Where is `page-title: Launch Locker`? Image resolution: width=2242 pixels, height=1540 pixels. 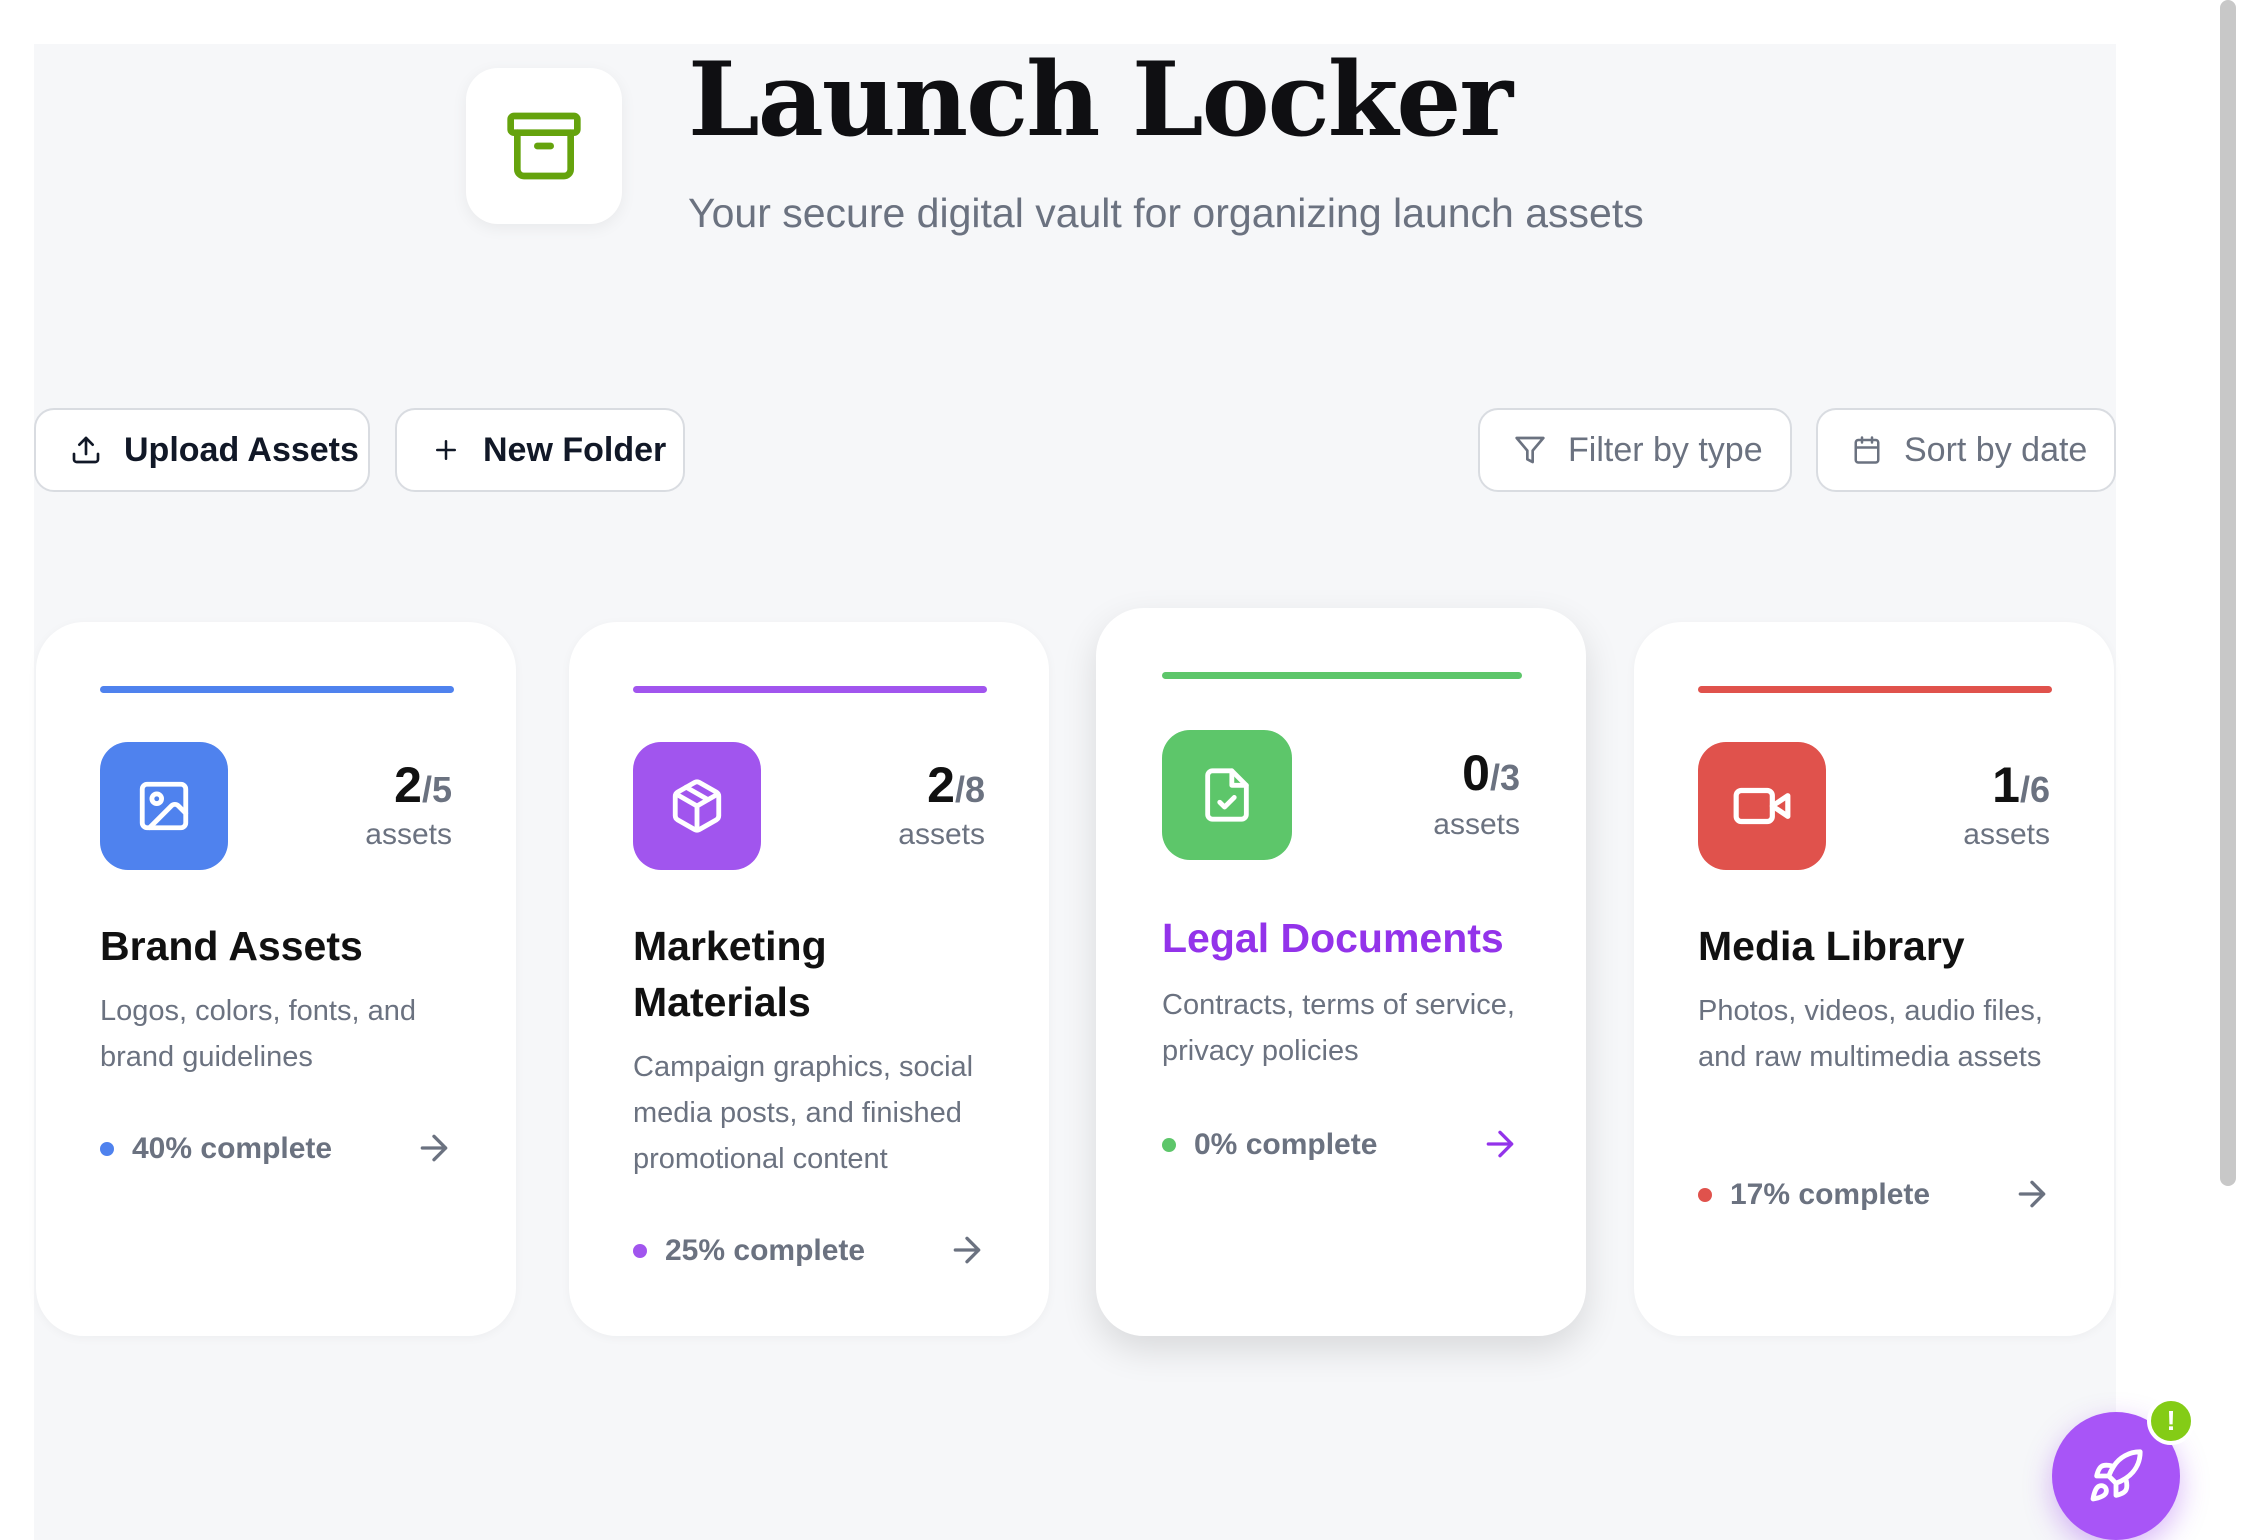
page-title: Launch Locker is located at coordinates (1100, 100).